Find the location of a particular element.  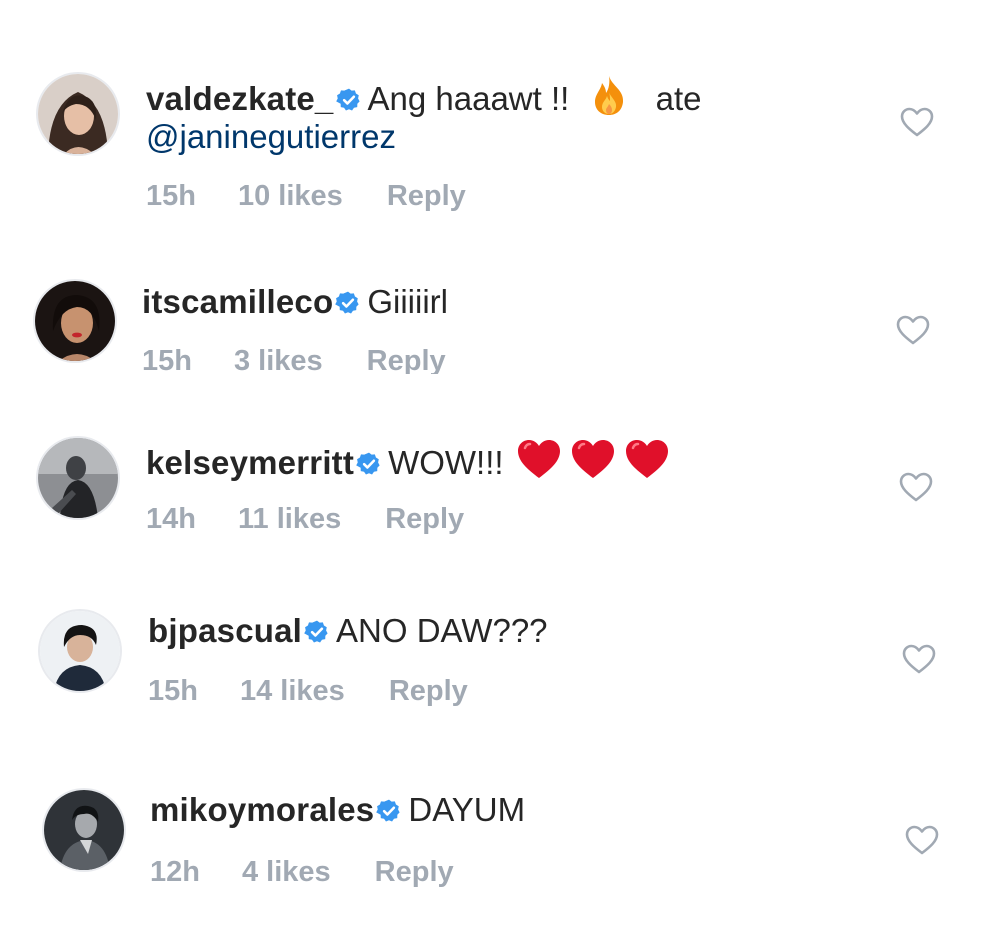

comment-meta: 15h 14 likes Reply is located at coordinates (308, 691).